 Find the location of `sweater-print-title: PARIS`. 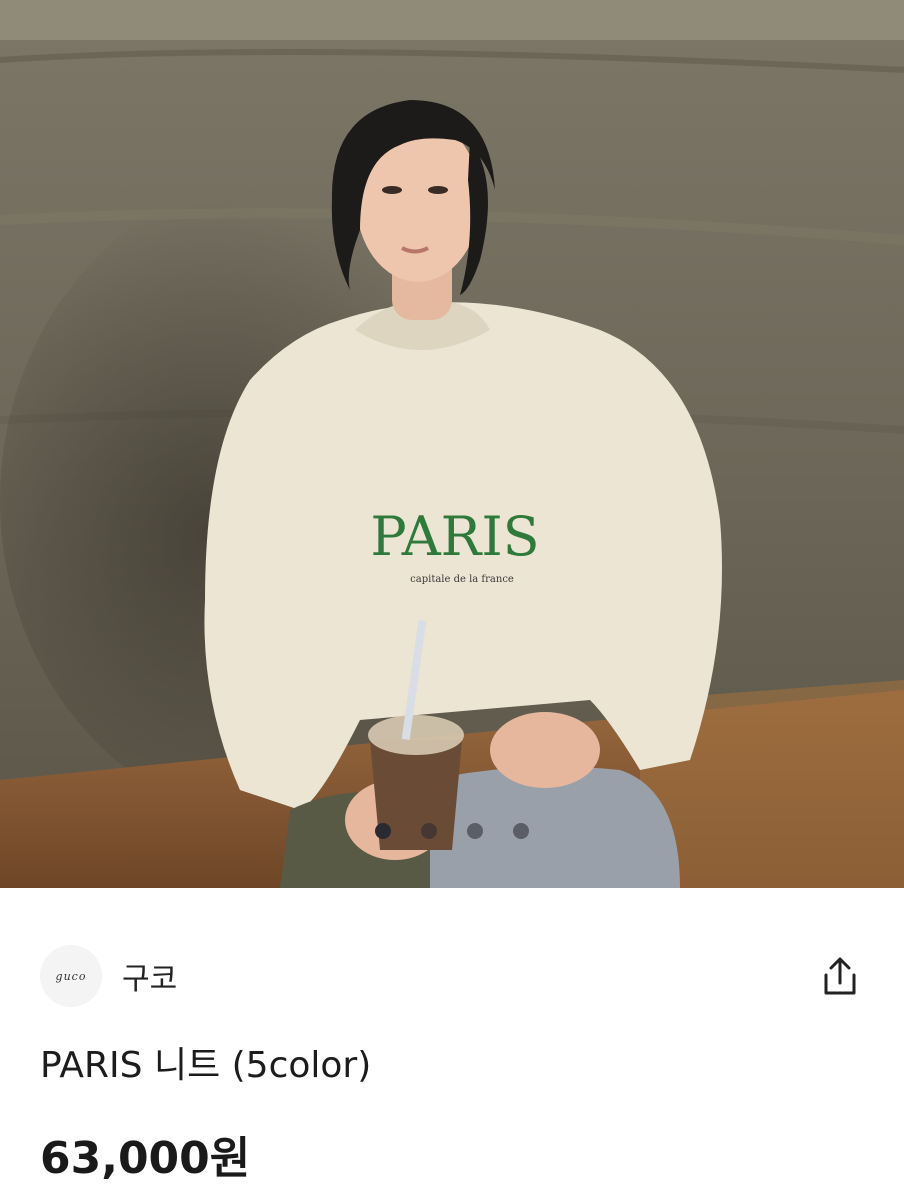

sweater-print-title: PARIS is located at coordinates (454, 536).